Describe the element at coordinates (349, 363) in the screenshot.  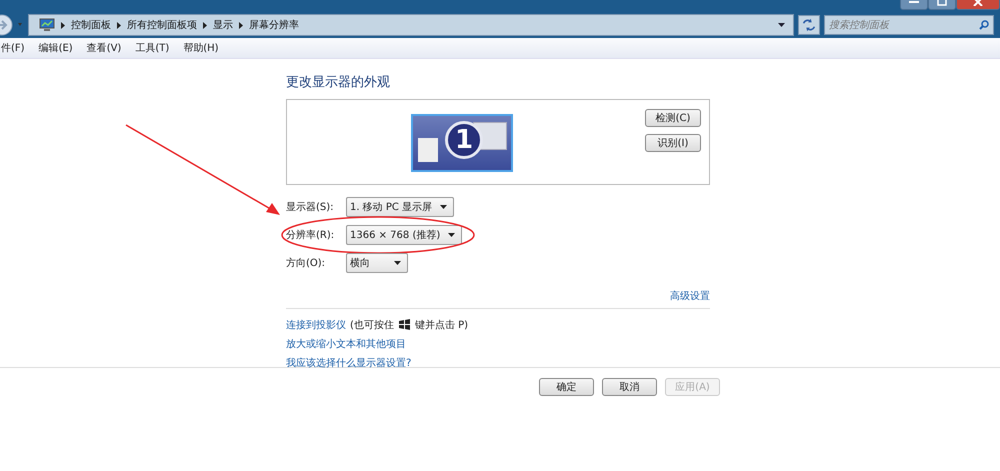
I see `help-link: 我应该选择什么显示器设置?` at that location.